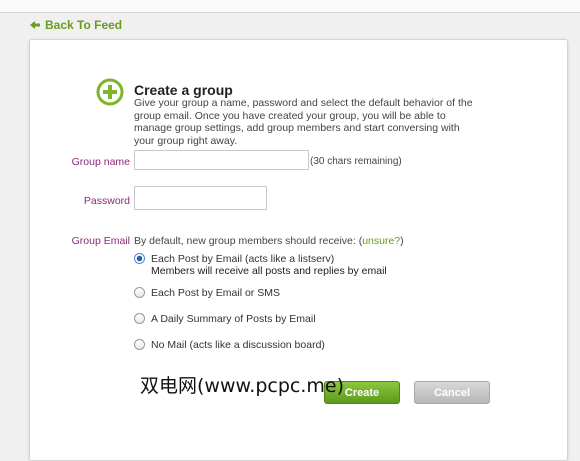 Image resolution: width=580 pixels, height=461 pixels. I want to click on group-email-intro-close: ), so click(402, 241).